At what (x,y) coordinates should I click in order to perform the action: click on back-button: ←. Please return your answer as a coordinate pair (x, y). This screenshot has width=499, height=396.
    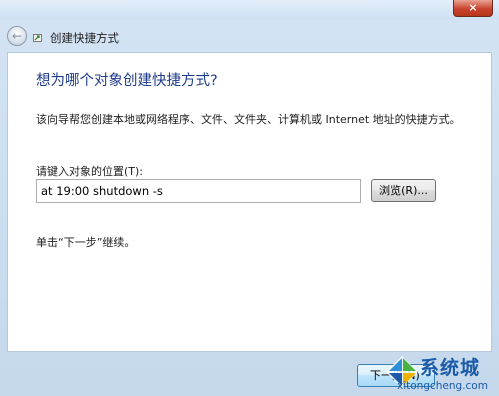
    Looking at the image, I should click on (17, 36).